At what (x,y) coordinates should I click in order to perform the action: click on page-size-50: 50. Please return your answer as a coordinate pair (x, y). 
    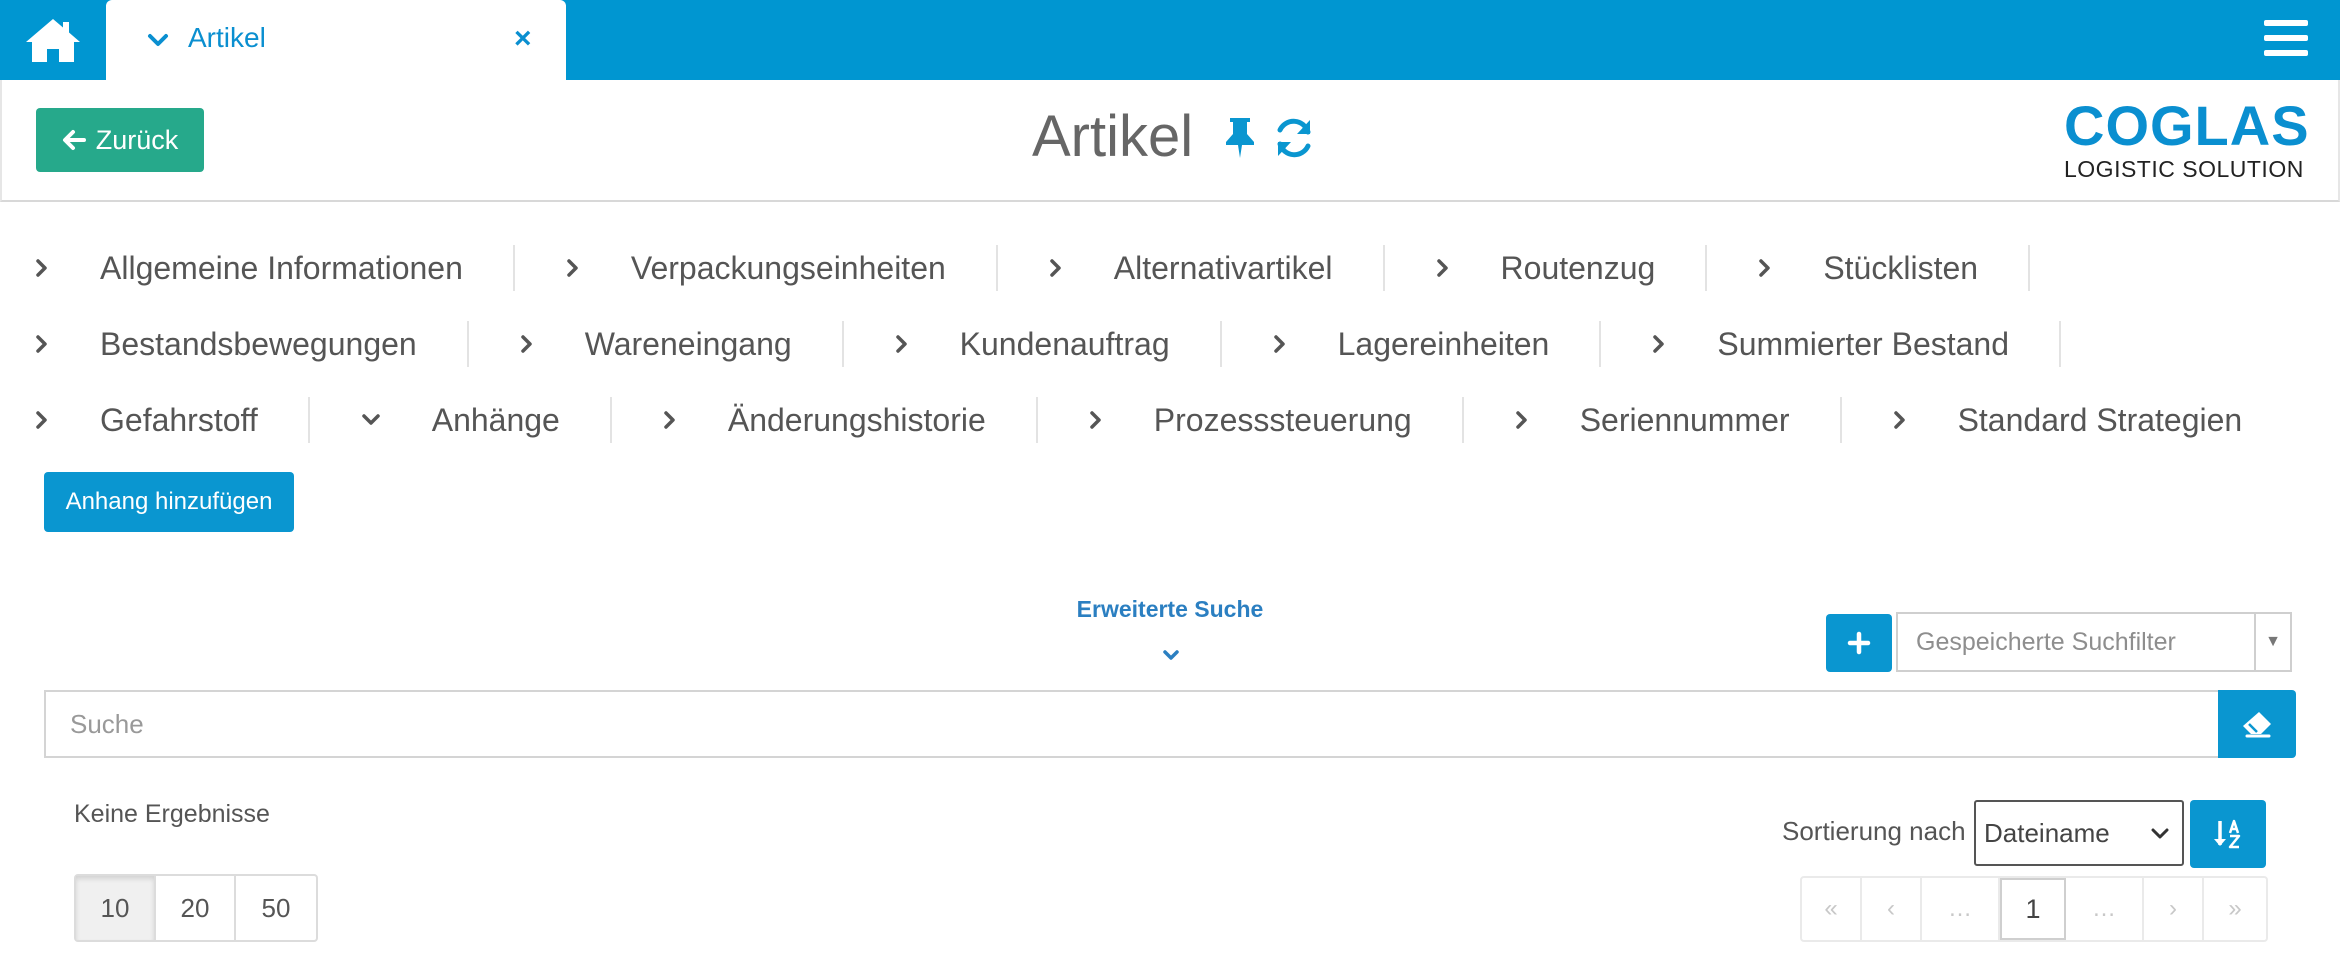
    Looking at the image, I should click on (276, 908).